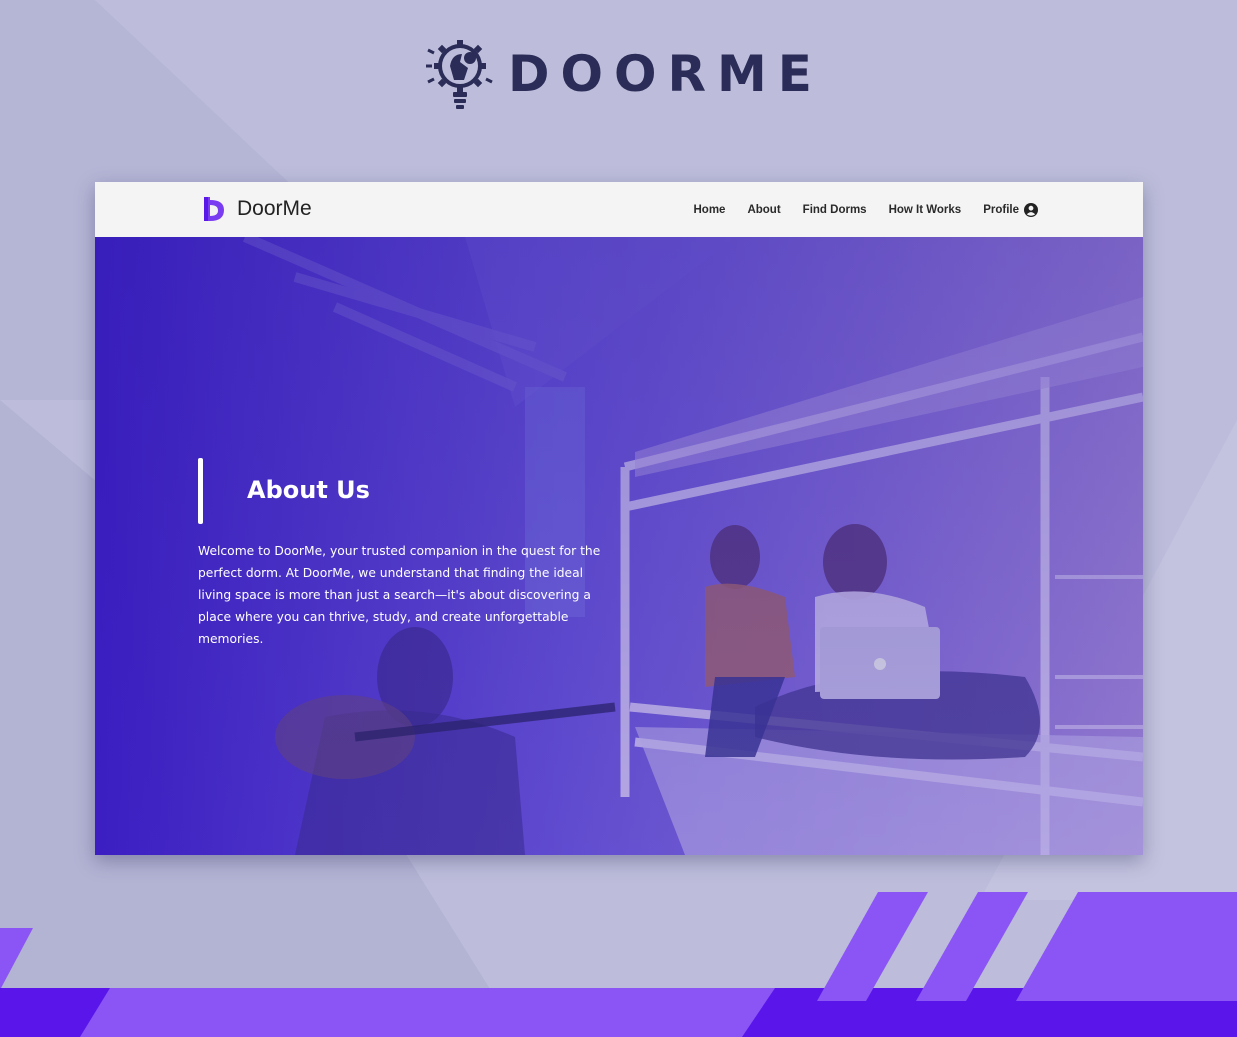 This screenshot has height=1037, width=1237. Describe the element at coordinates (925, 210) in the screenshot. I see `nav-how-it-works-link: How It Works` at that location.